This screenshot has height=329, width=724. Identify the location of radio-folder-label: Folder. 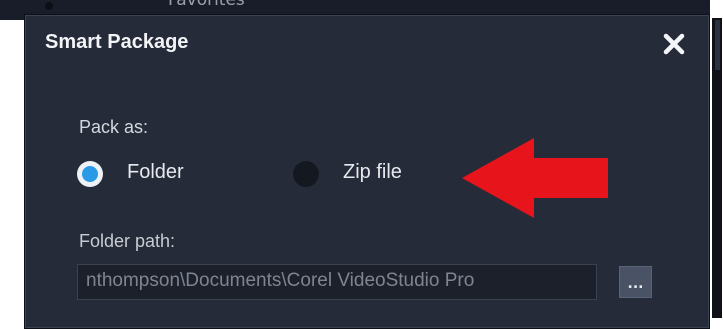
(155, 172).